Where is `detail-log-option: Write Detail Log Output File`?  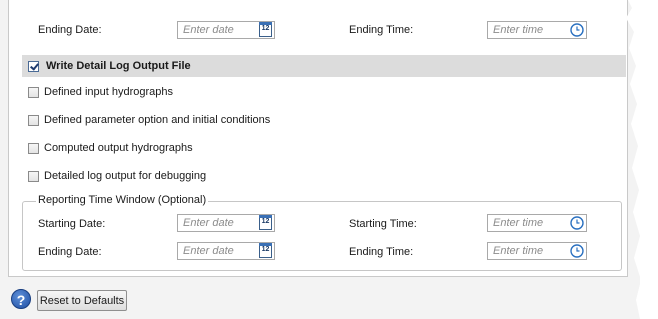 detail-log-option: Write Detail Log Output File is located at coordinates (109, 66).